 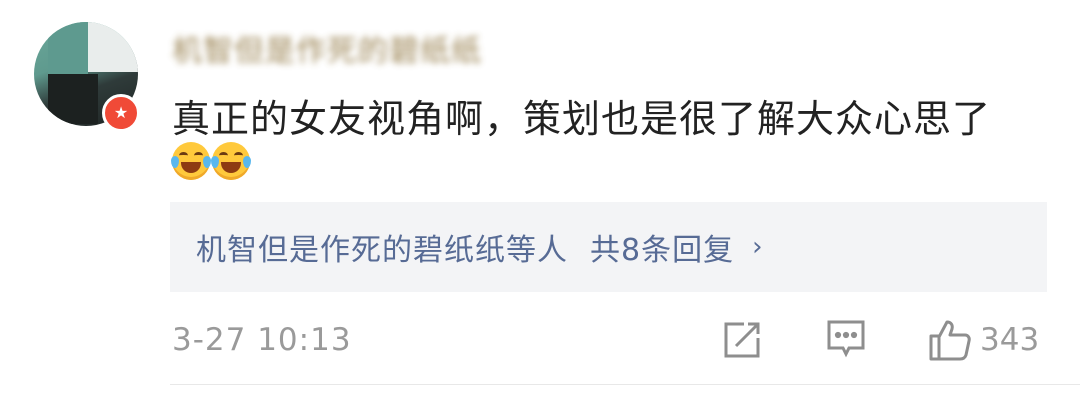 What do you see at coordinates (582, 119) in the screenshot?
I see `comment-text: 真正的女友视角啊，策划也是很了解大众心思了` at bounding box center [582, 119].